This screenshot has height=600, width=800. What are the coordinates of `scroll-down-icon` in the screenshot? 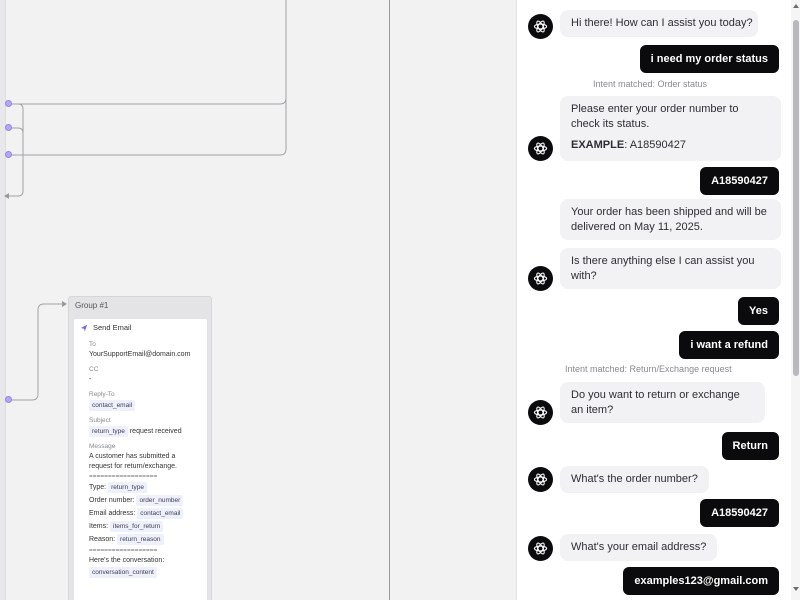 It's located at (796, 589).